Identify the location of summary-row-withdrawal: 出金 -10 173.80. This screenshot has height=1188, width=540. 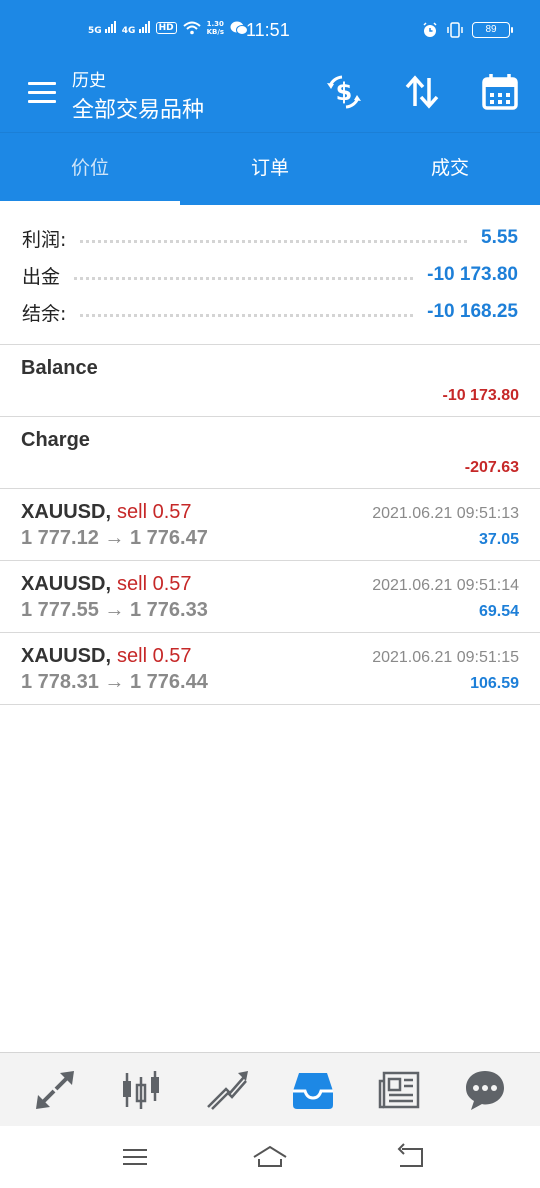
(270, 275).